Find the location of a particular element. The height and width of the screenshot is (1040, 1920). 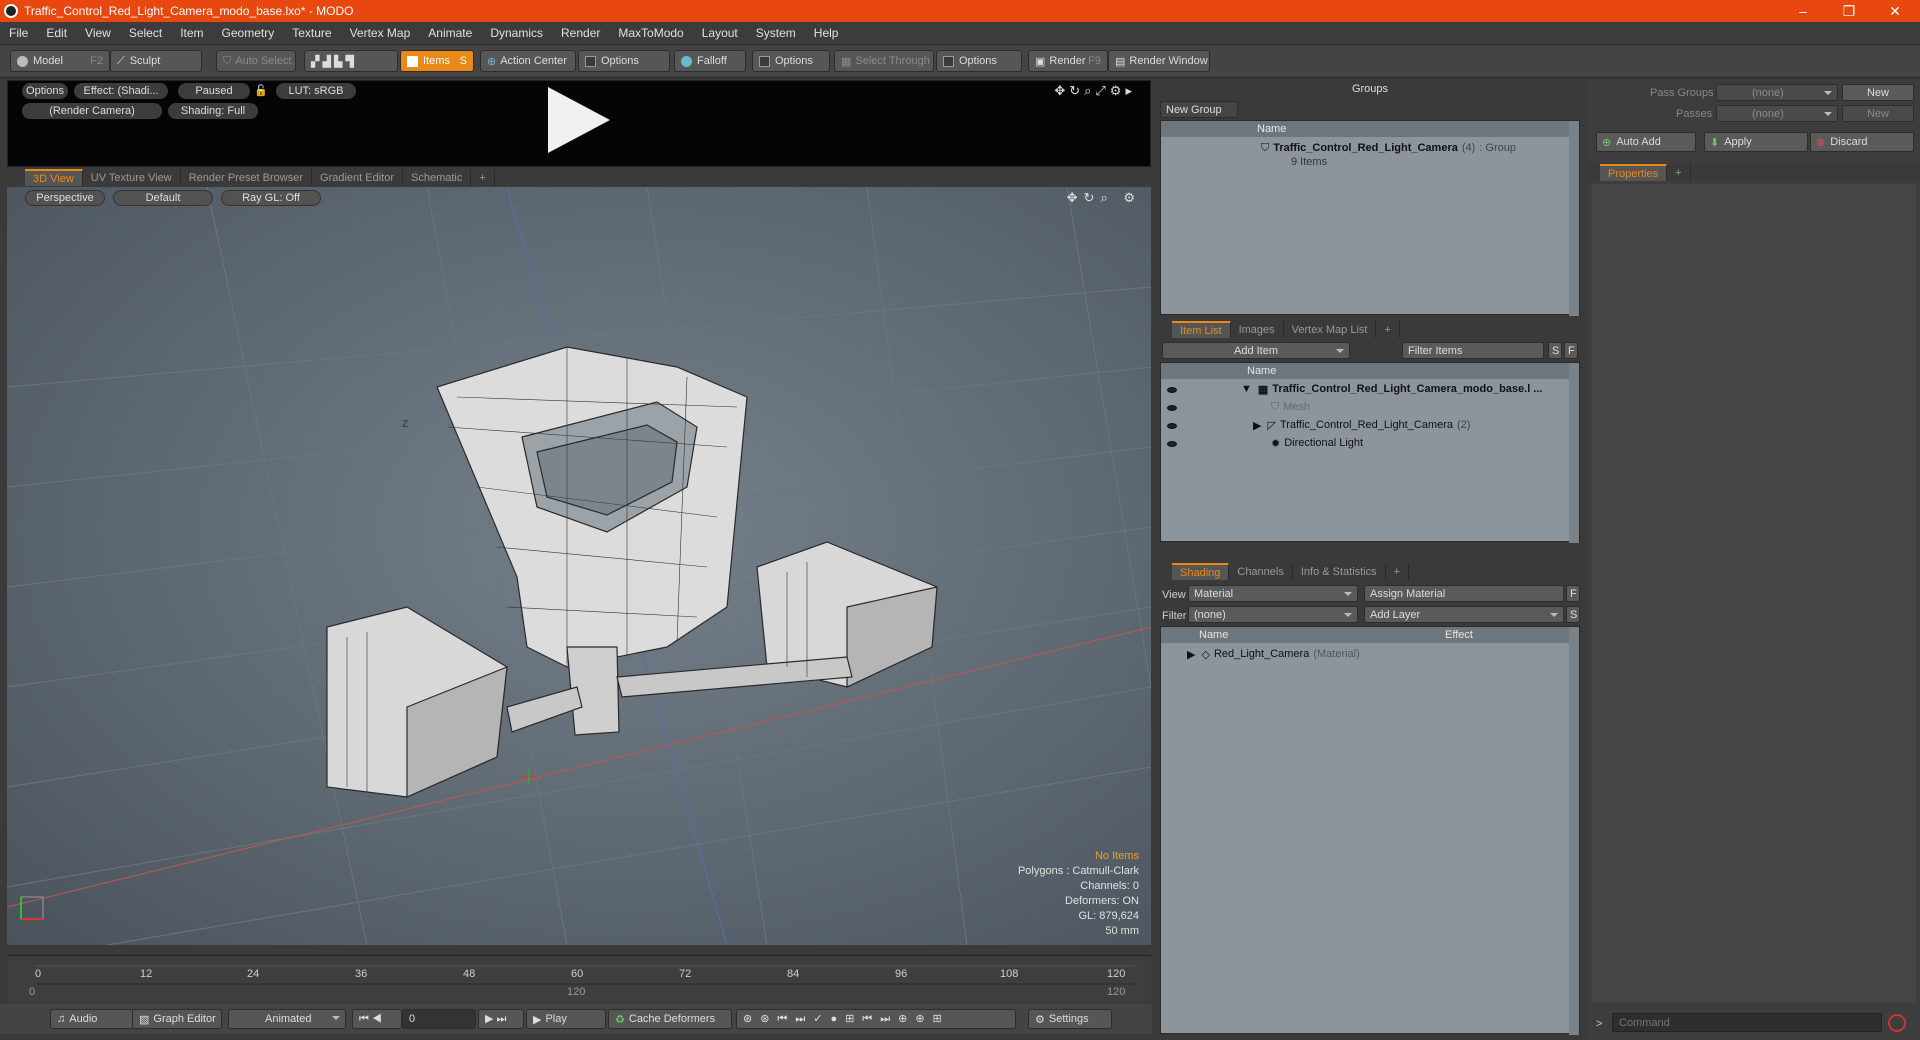

animated-dropdown: Animated is located at coordinates (287, 1019).